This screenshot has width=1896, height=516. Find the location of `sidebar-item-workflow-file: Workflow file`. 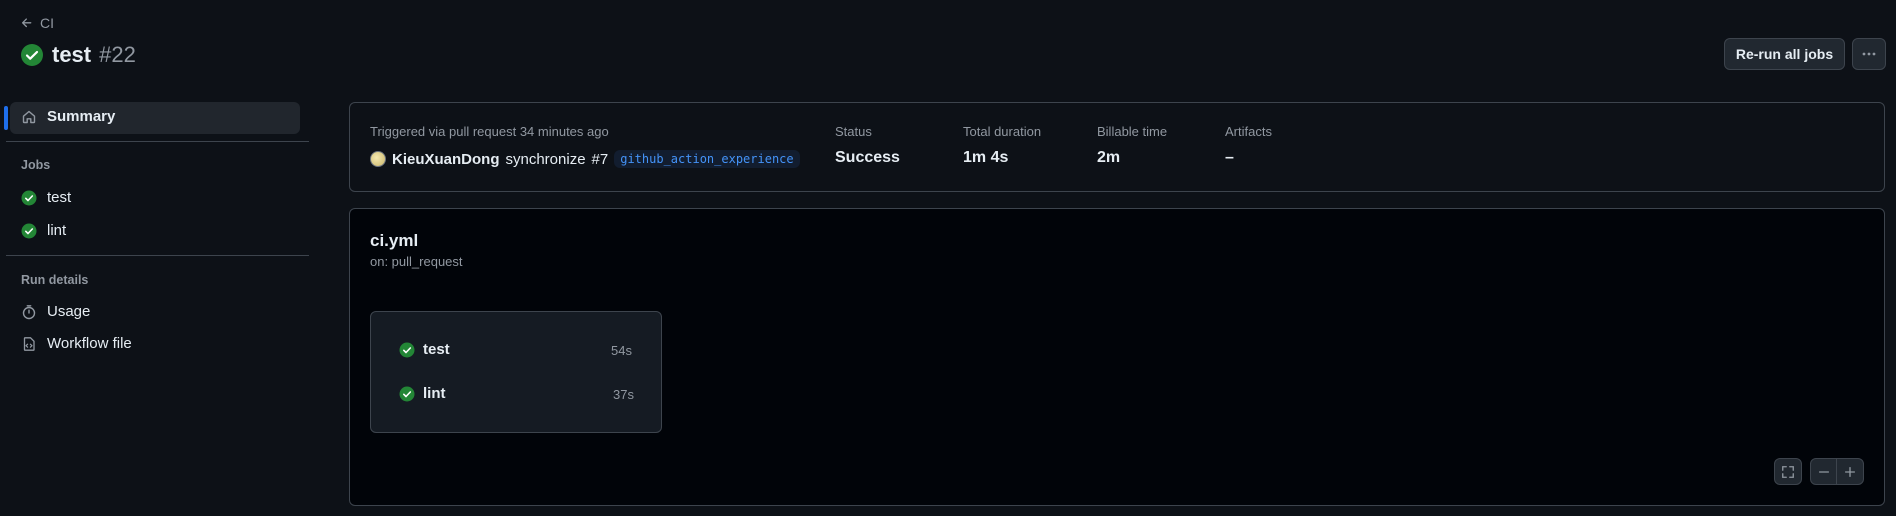

sidebar-item-workflow-file: Workflow file is located at coordinates (76, 343).